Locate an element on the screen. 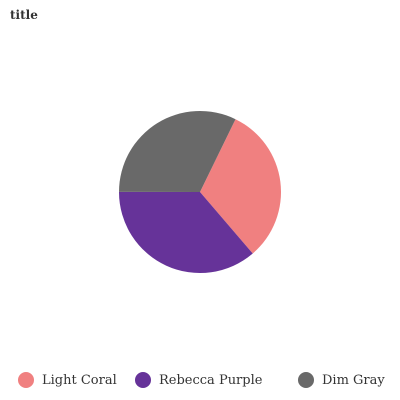 The height and width of the screenshot is (400, 400). legend-label-light-coral: Light Coral is located at coordinates (79, 380).